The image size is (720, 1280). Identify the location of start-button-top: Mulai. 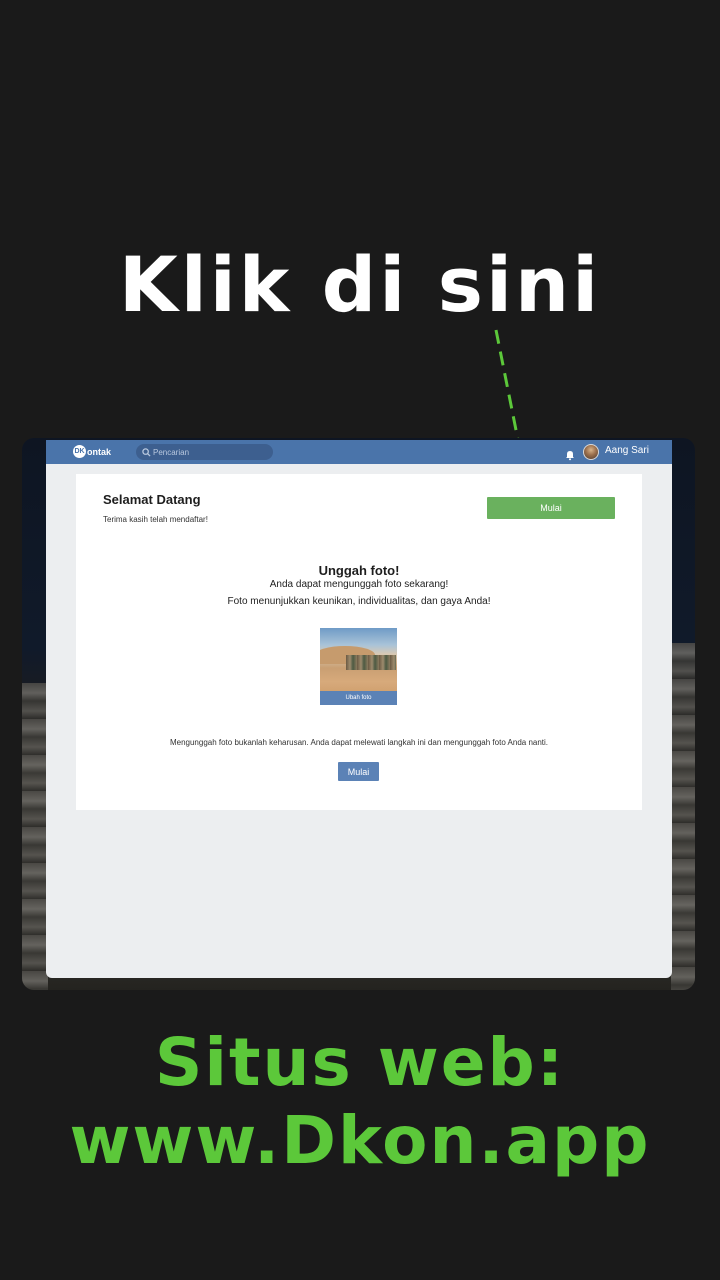
(551, 508).